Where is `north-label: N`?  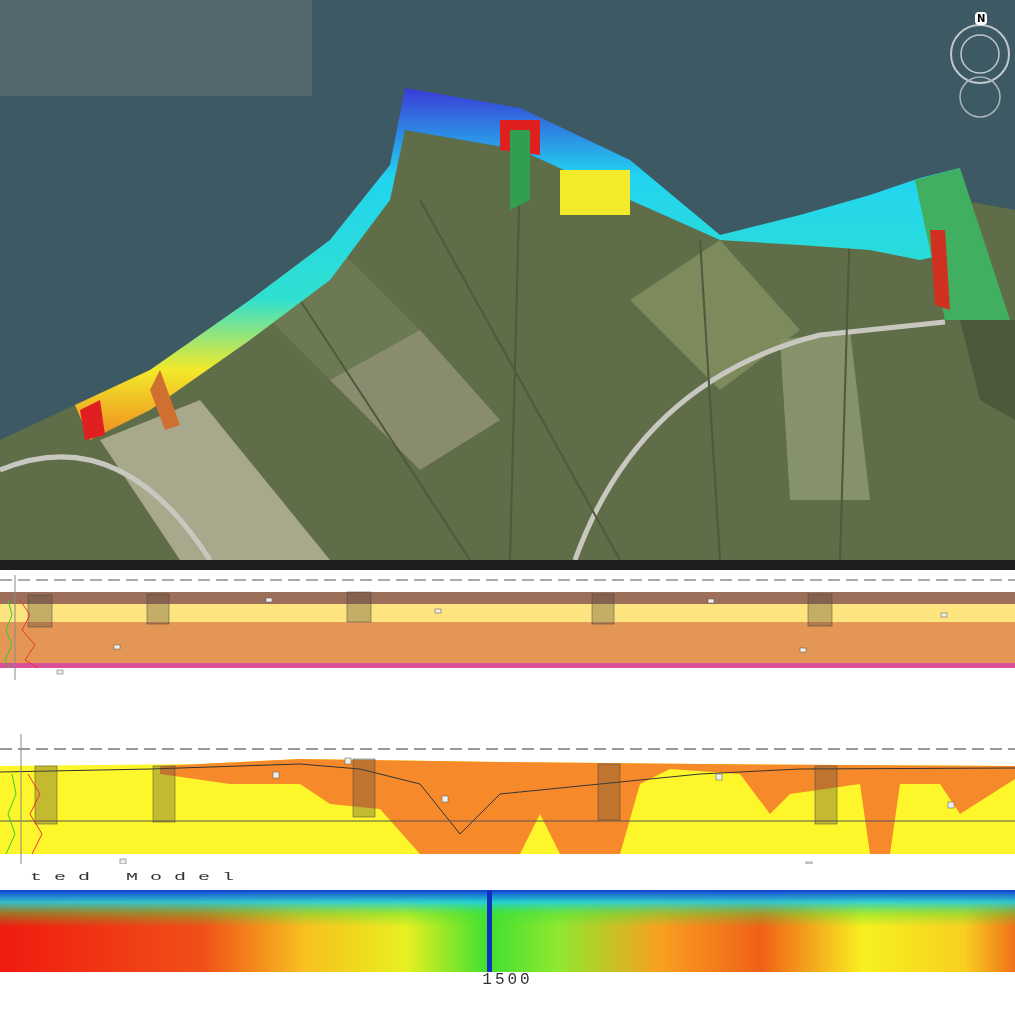 north-label: N is located at coordinates (981, 18).